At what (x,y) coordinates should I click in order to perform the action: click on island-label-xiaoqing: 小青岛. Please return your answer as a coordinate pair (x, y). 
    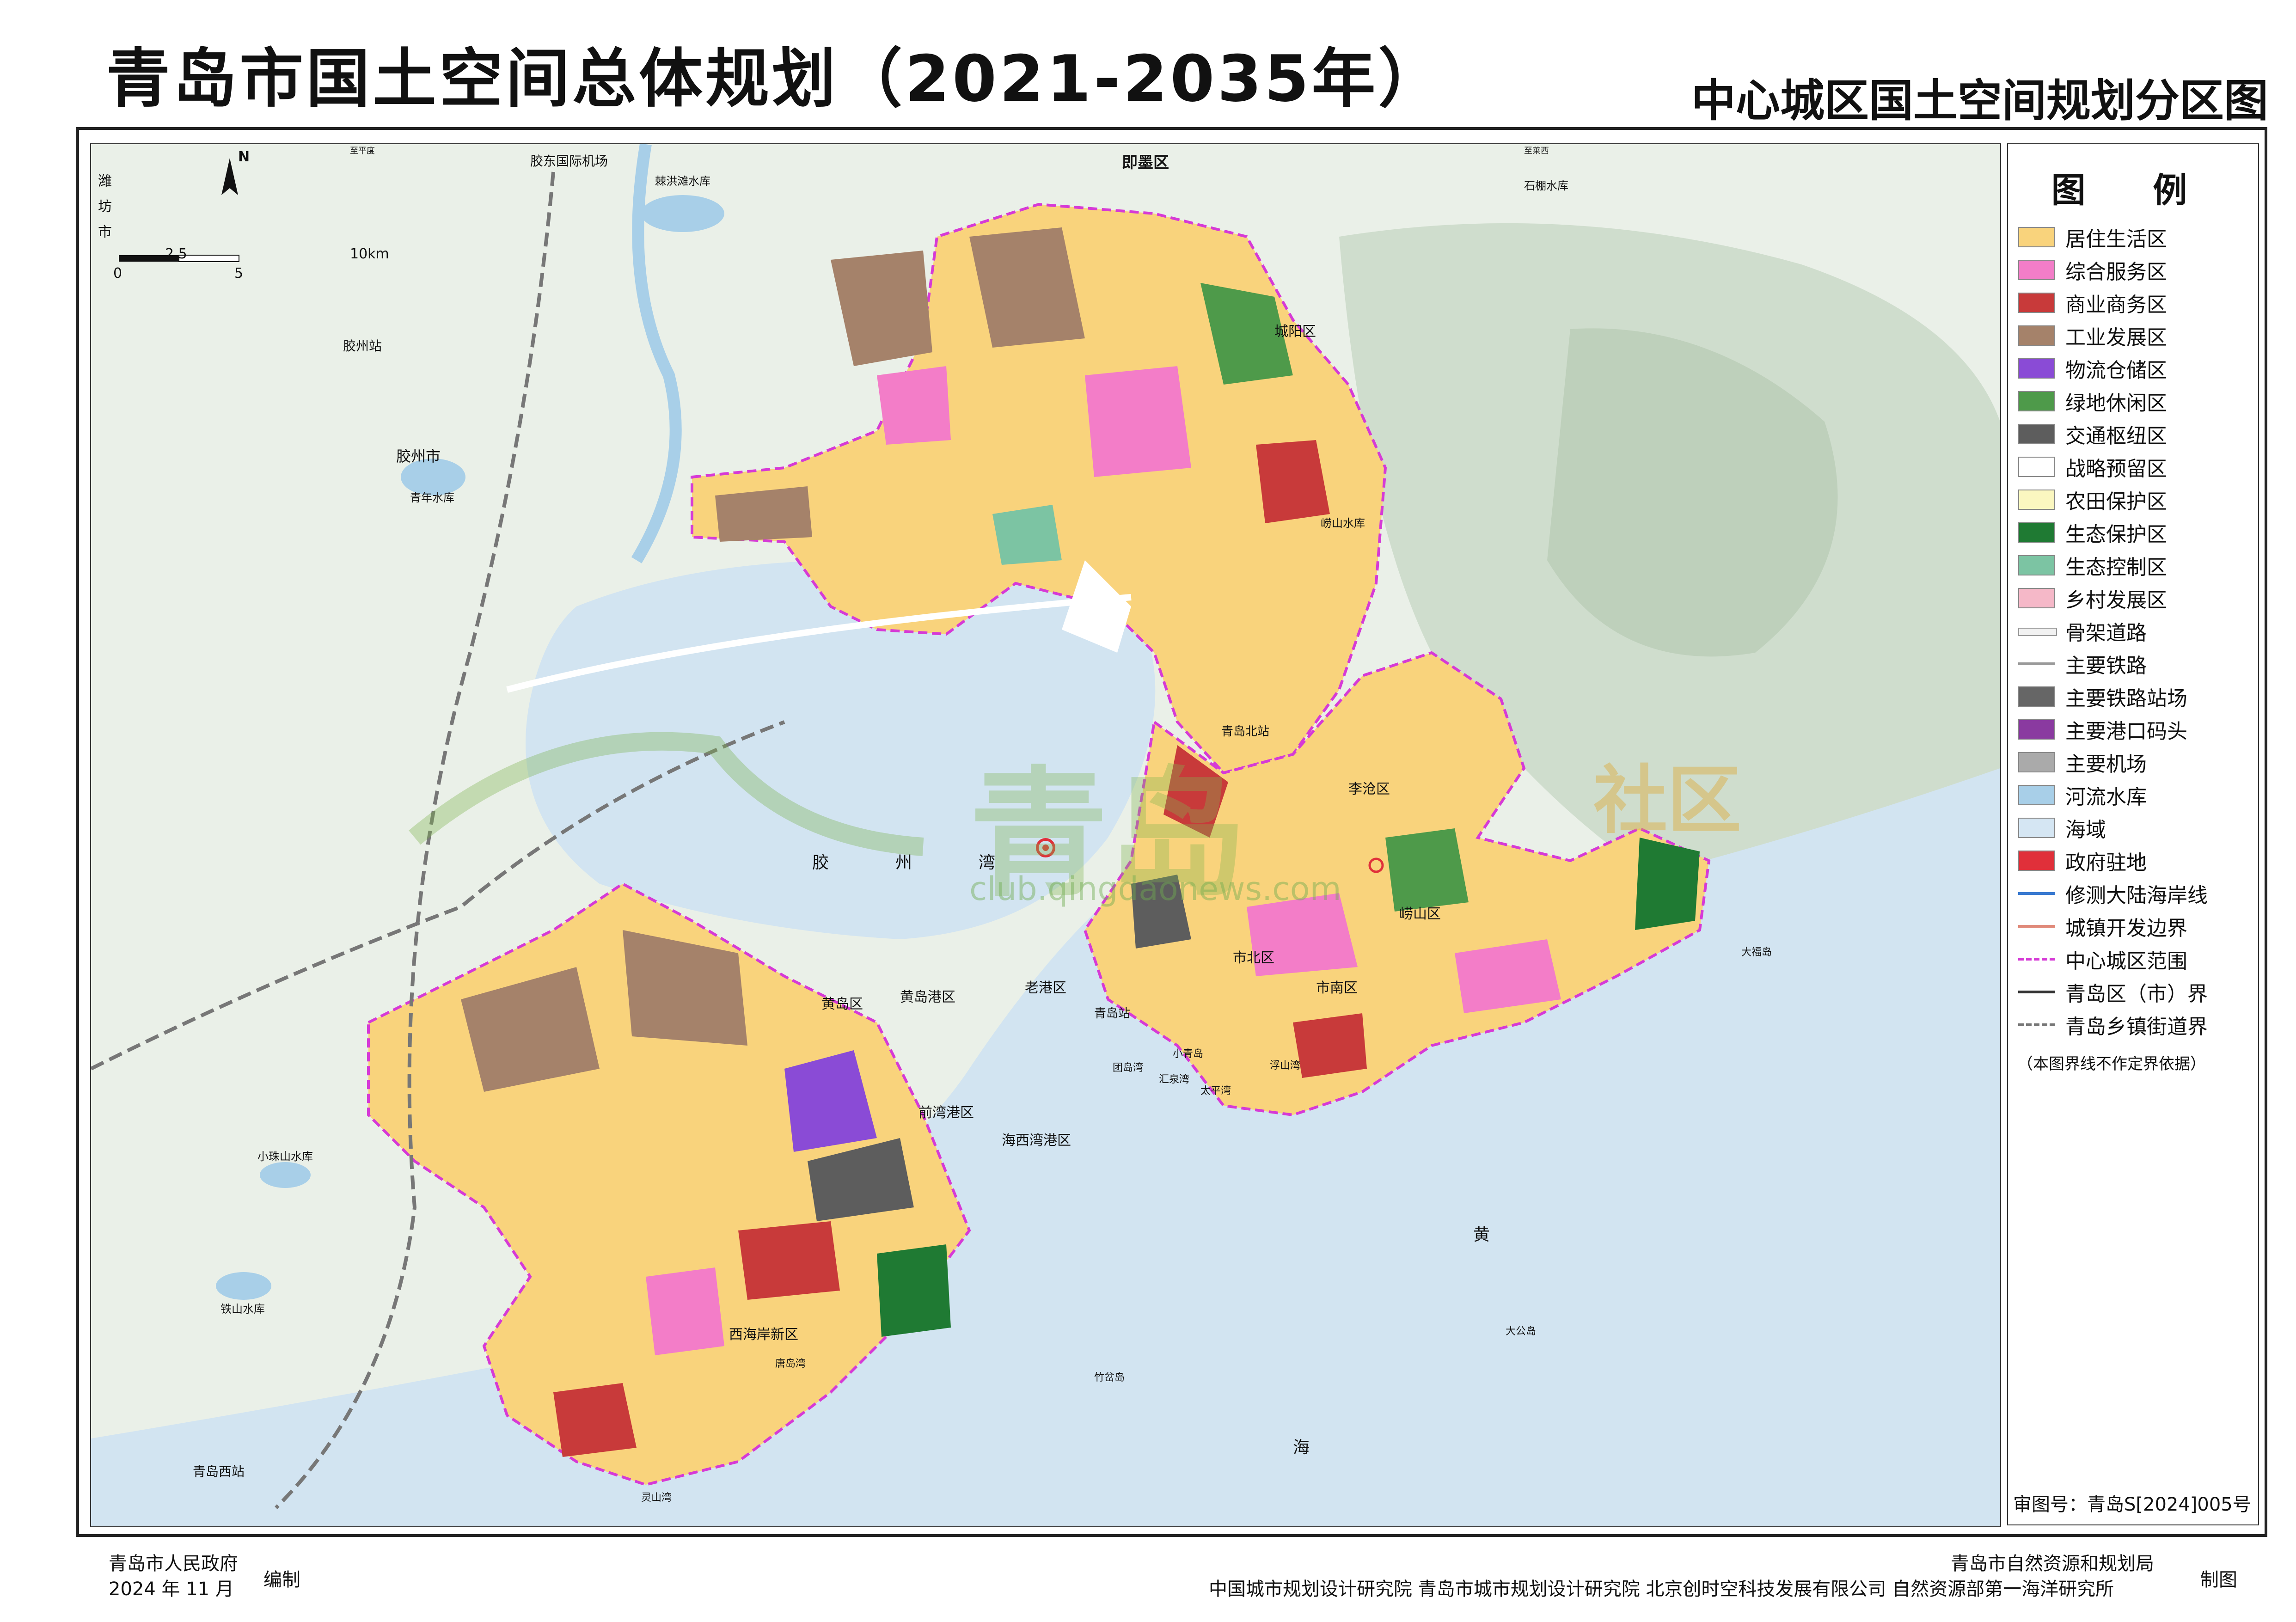
    Looking at the image, I should click on (1188, 1054).